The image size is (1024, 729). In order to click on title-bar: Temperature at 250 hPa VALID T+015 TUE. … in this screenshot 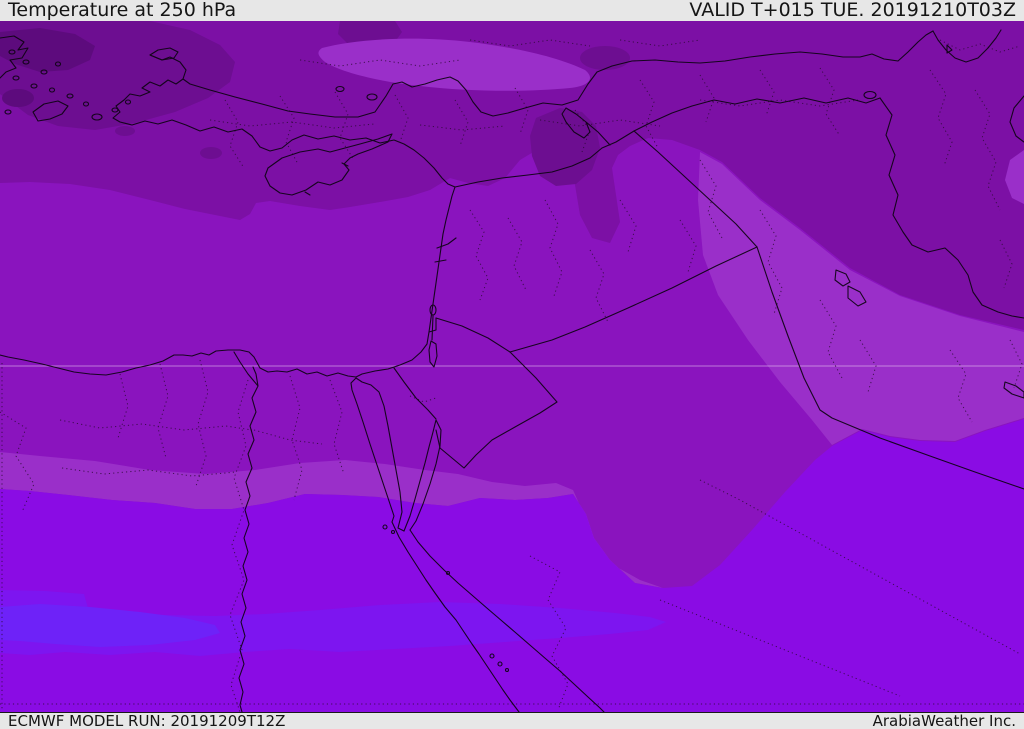, I will do `click(512, 10)`.